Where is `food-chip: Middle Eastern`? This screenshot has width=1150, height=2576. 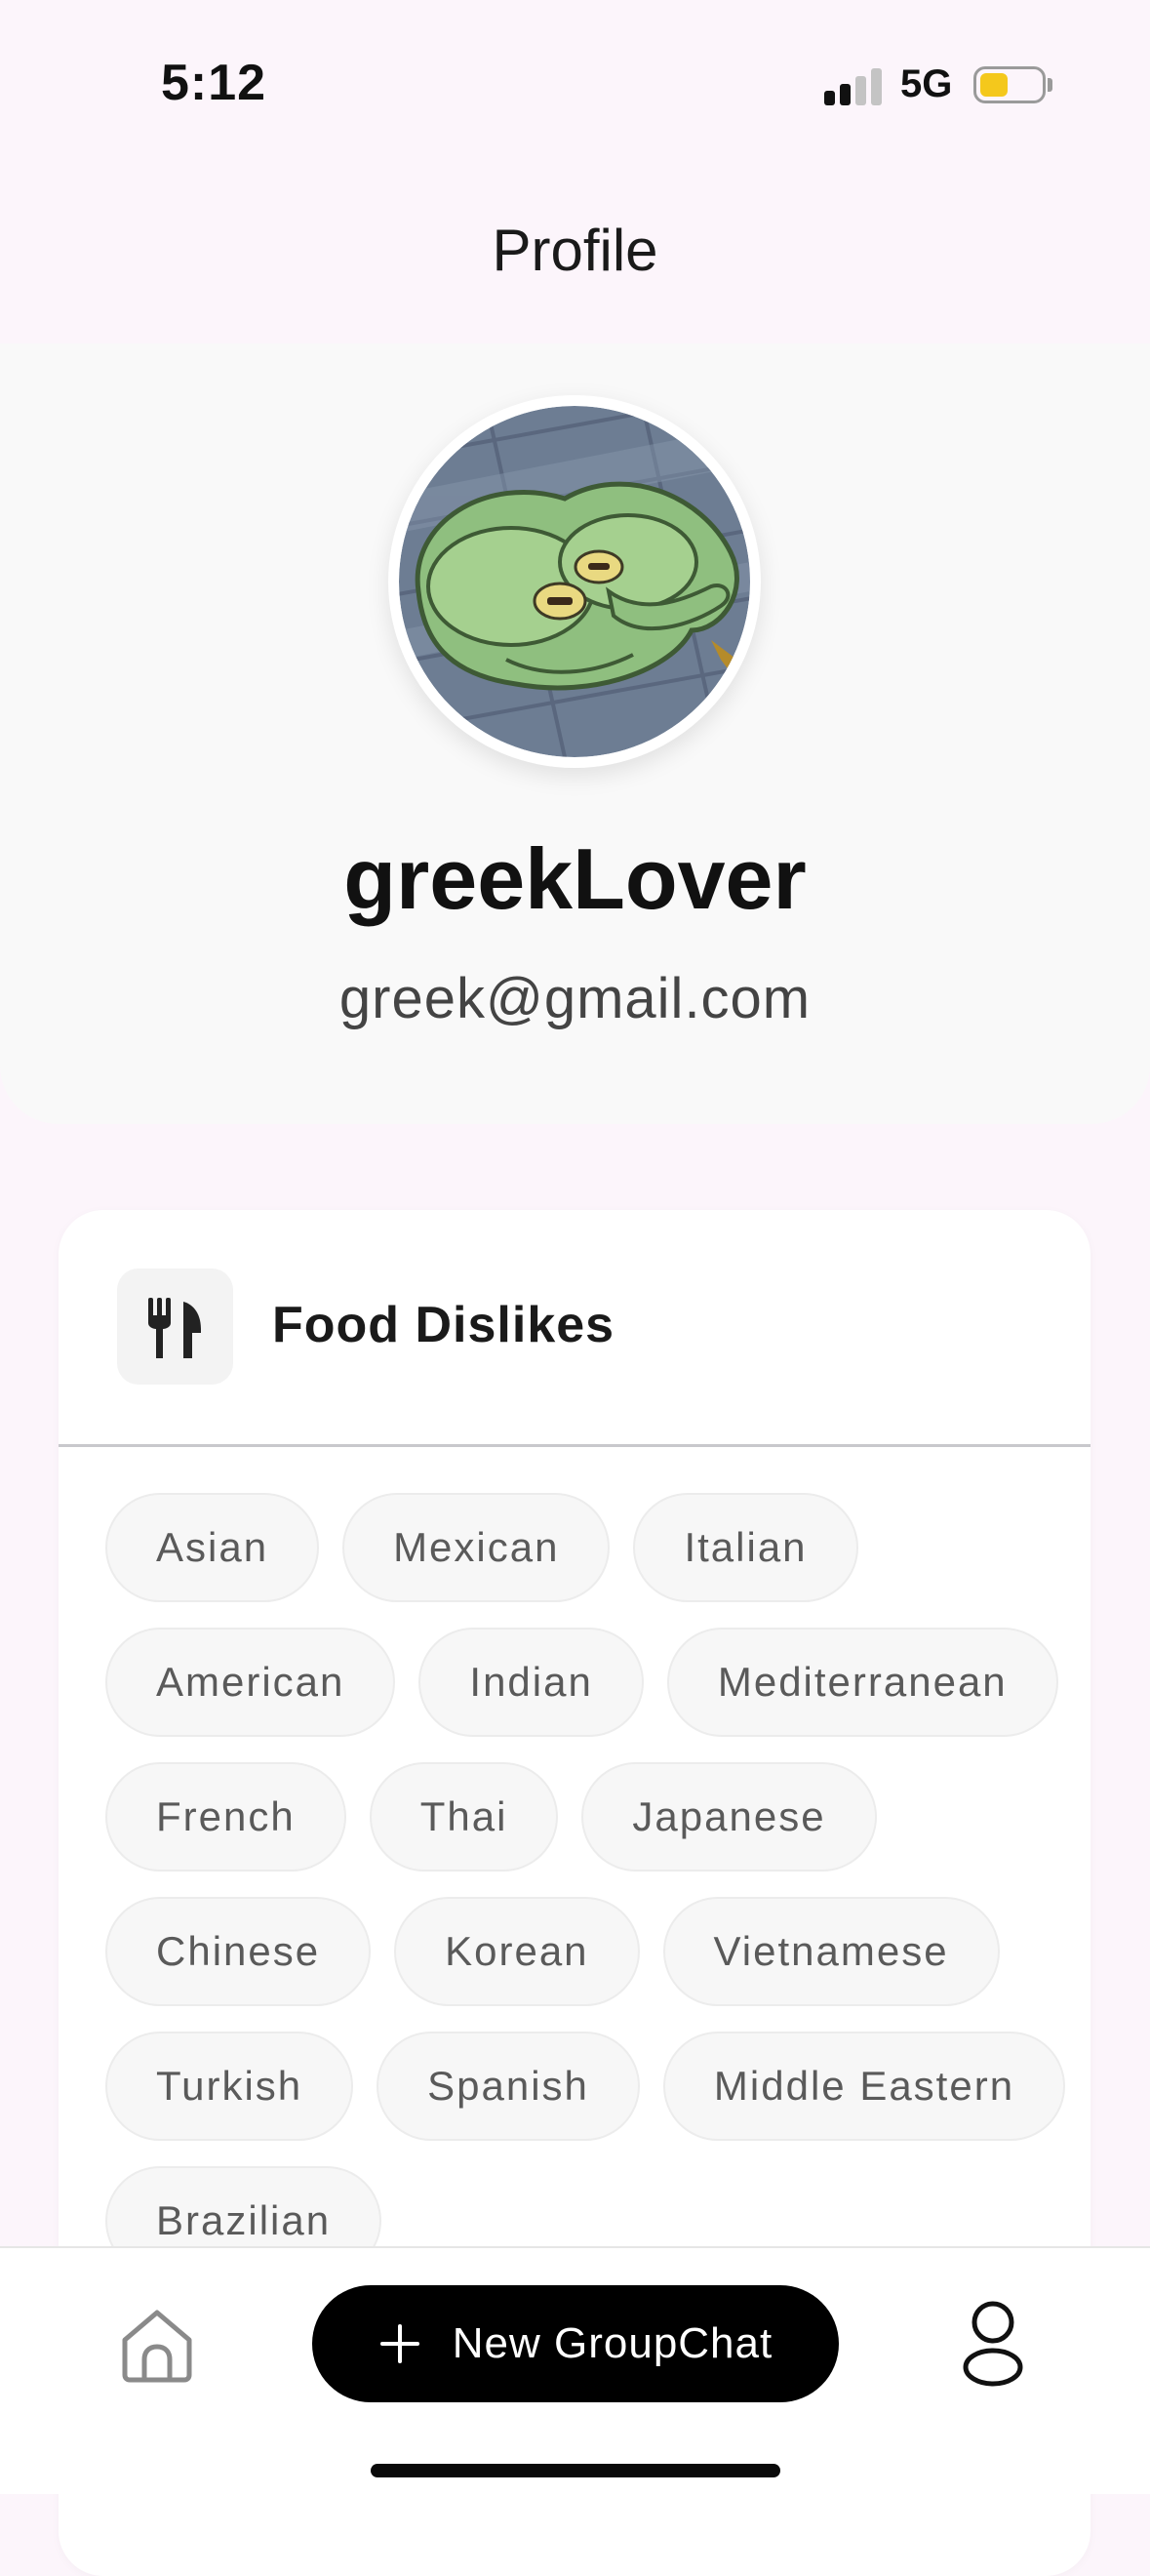 food-chip: Middle Eastern is located at coordinates (864, 2086).